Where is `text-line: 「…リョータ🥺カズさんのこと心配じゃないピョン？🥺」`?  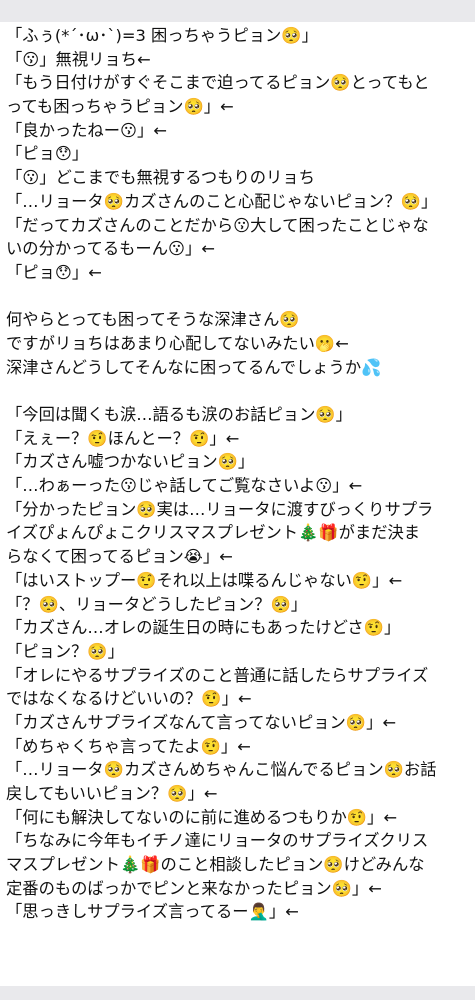 text-line: 「…リョータ🥺カズさんのこと心配じゃないピョン？🥺」 is located at coordinates (222, 201).